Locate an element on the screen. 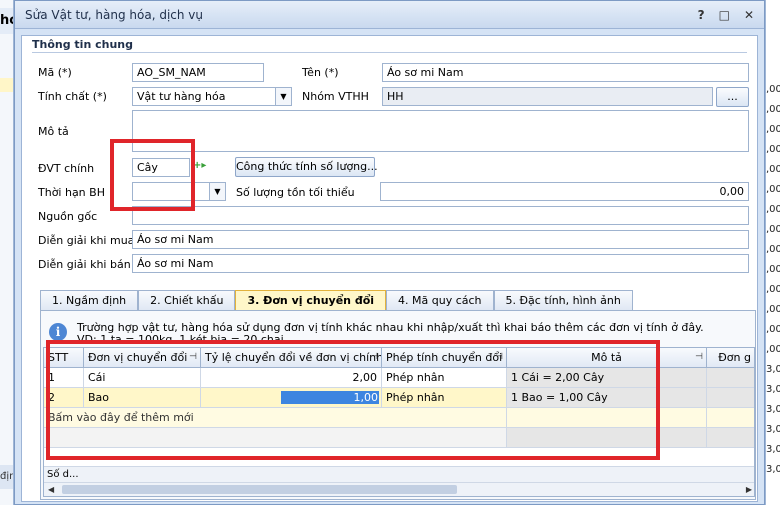  nature-select: Vật tư hàng hóa ▼ is located at coordinates (212, 96).